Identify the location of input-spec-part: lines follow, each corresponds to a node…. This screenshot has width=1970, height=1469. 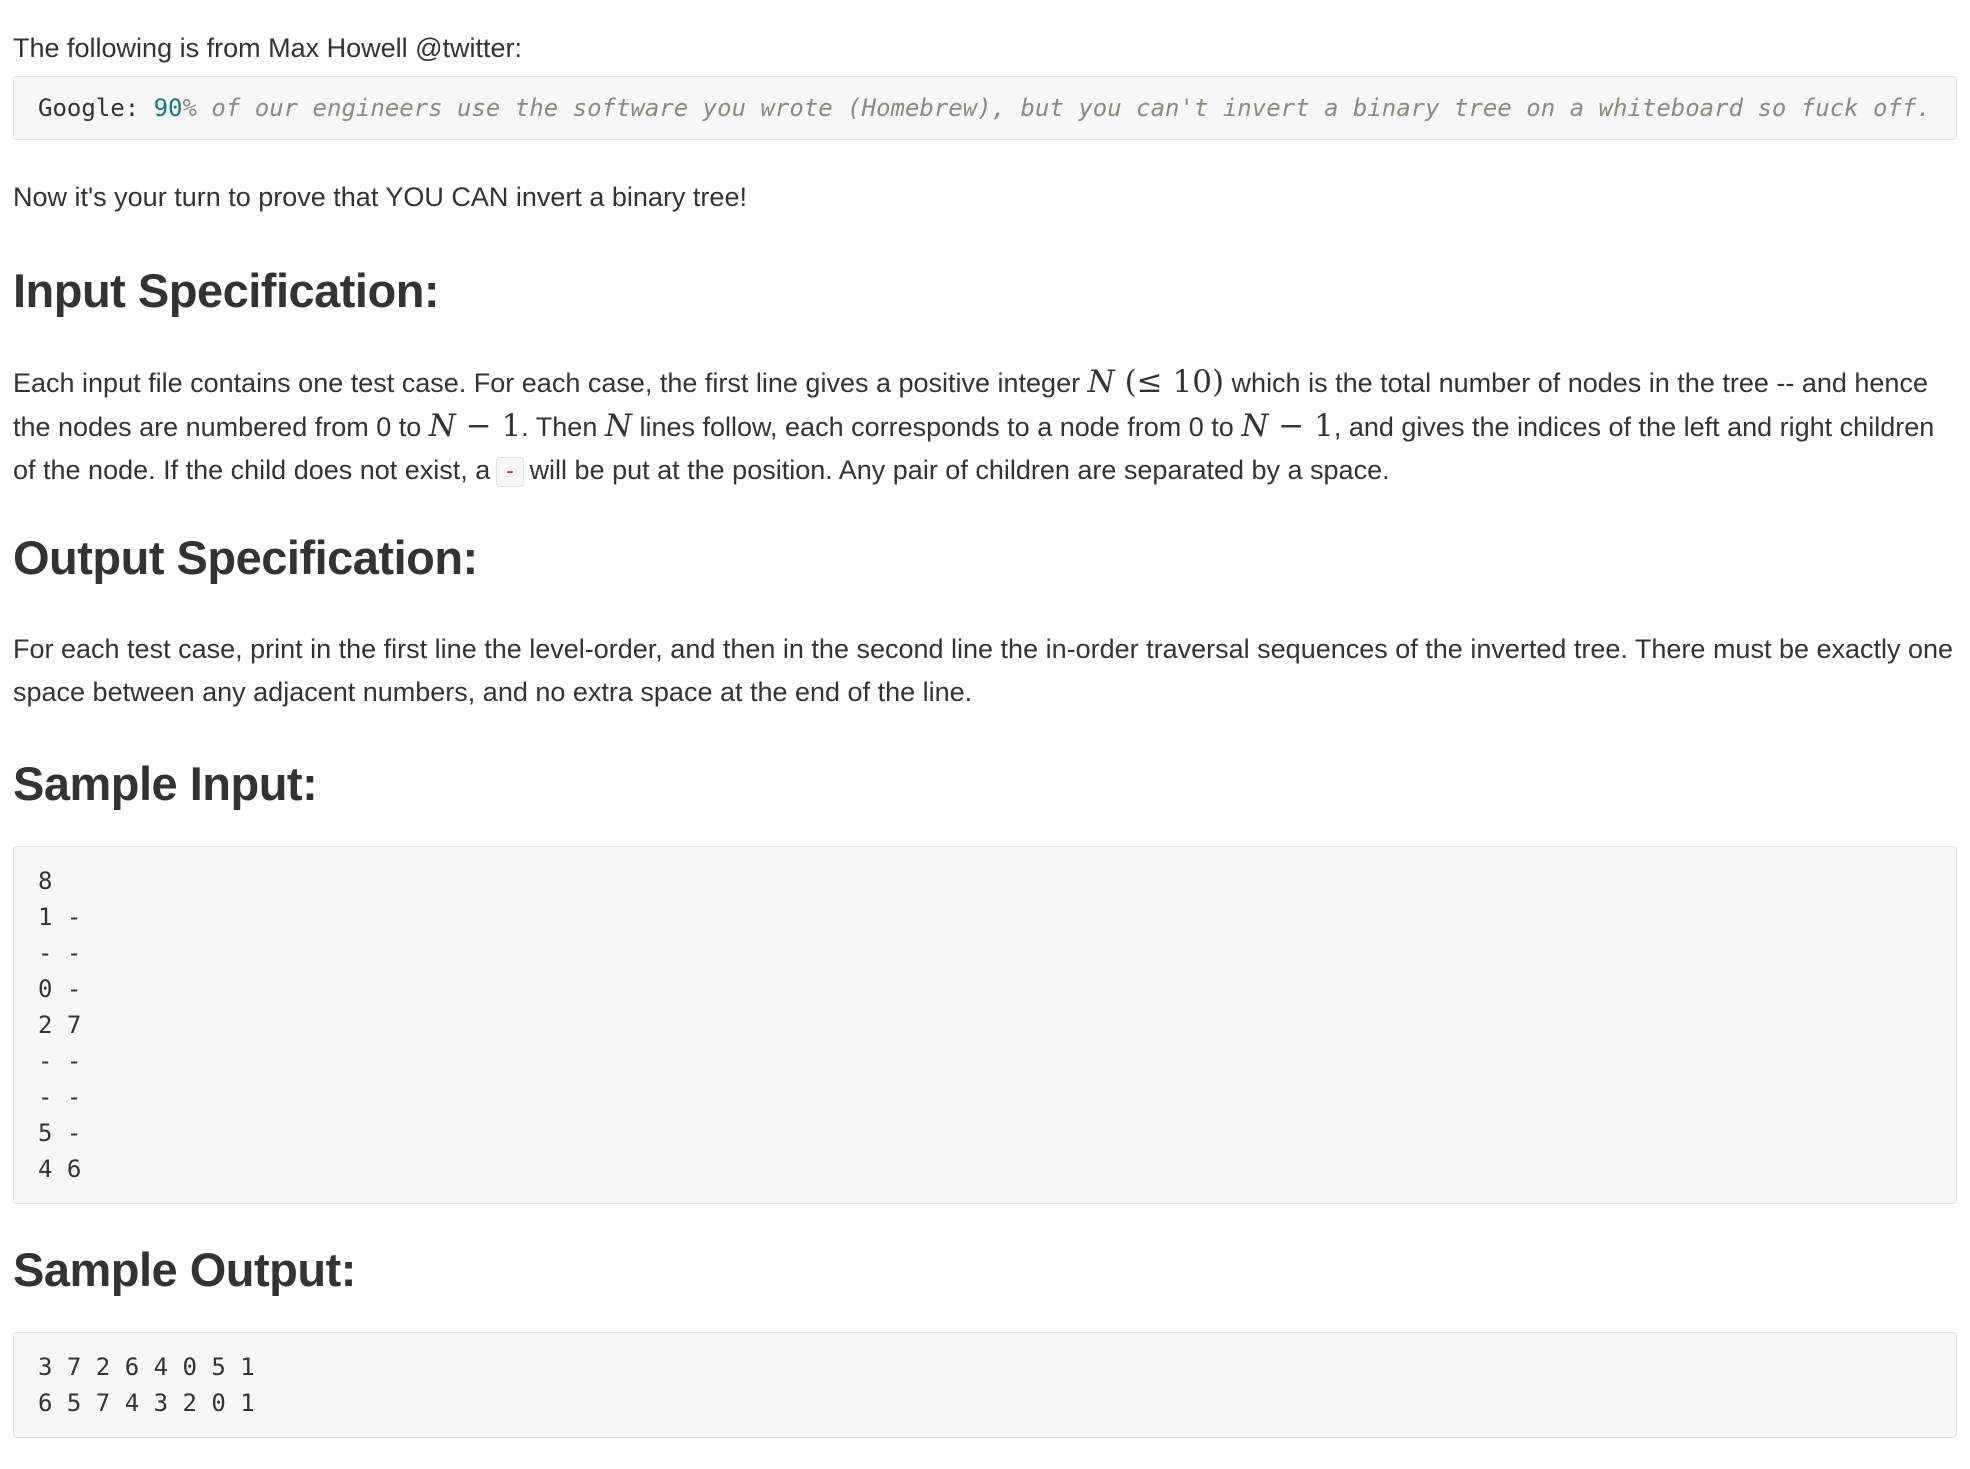
(936, 427).